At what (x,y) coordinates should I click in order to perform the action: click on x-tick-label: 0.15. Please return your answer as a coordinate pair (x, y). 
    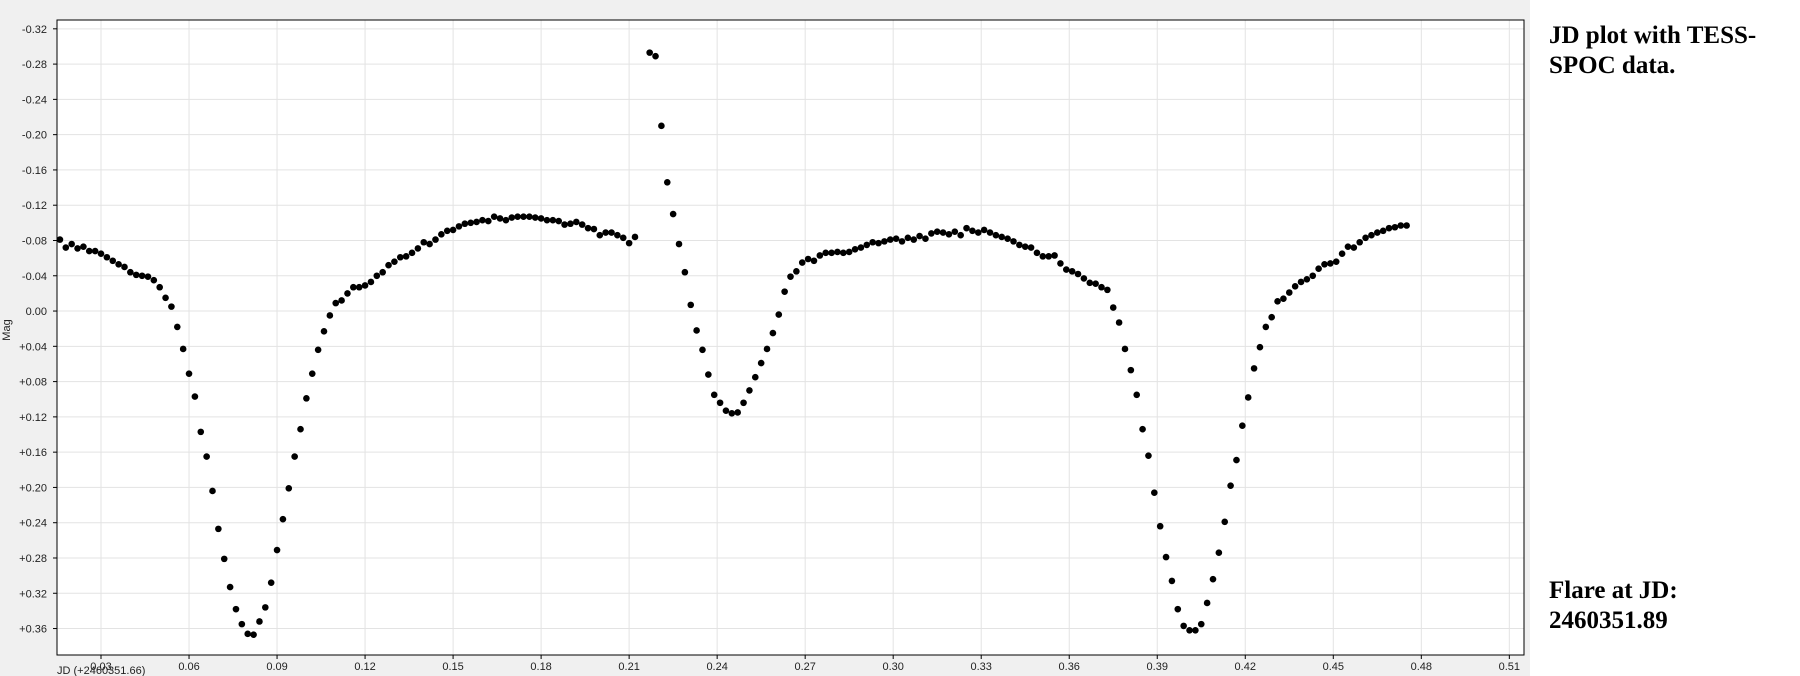
    Looking at the image, I should click on (452, 667).